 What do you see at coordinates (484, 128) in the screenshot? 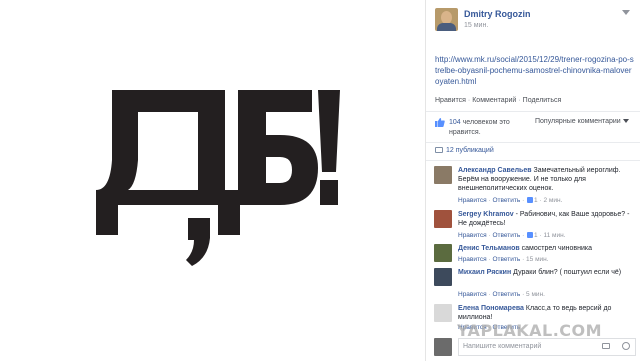
I see `likes-text: 104 человеком это нравится.` at bounding box center [484, 128].